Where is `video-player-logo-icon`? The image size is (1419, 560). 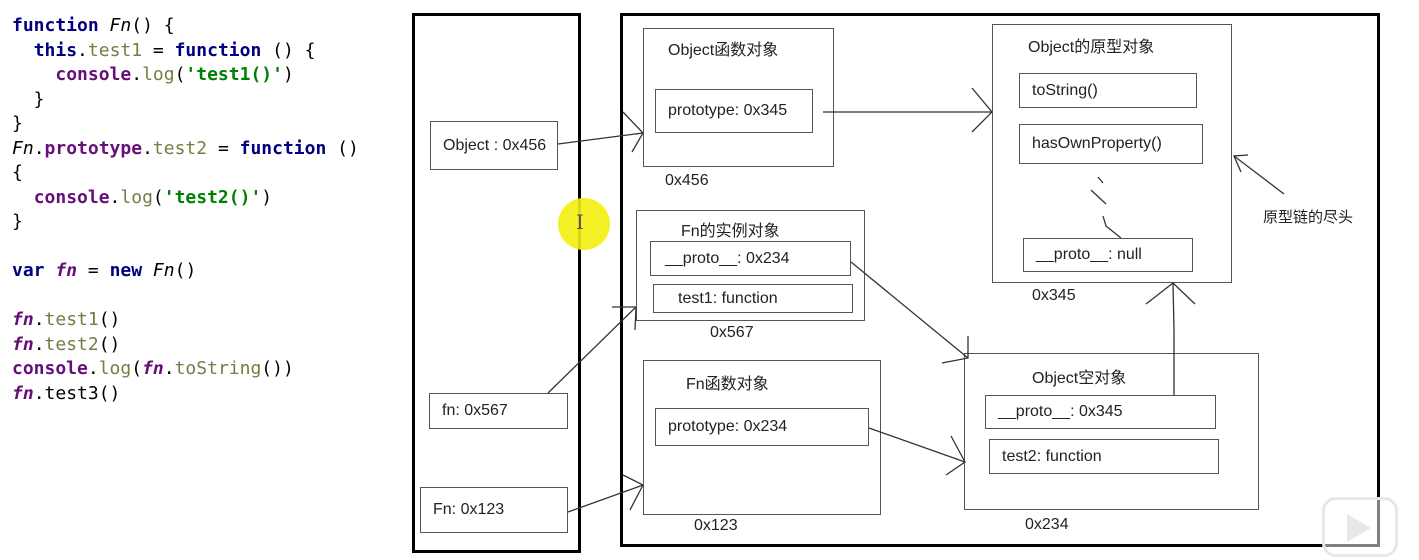
video-player-logo-icon is located at coordinates (1360, 527).